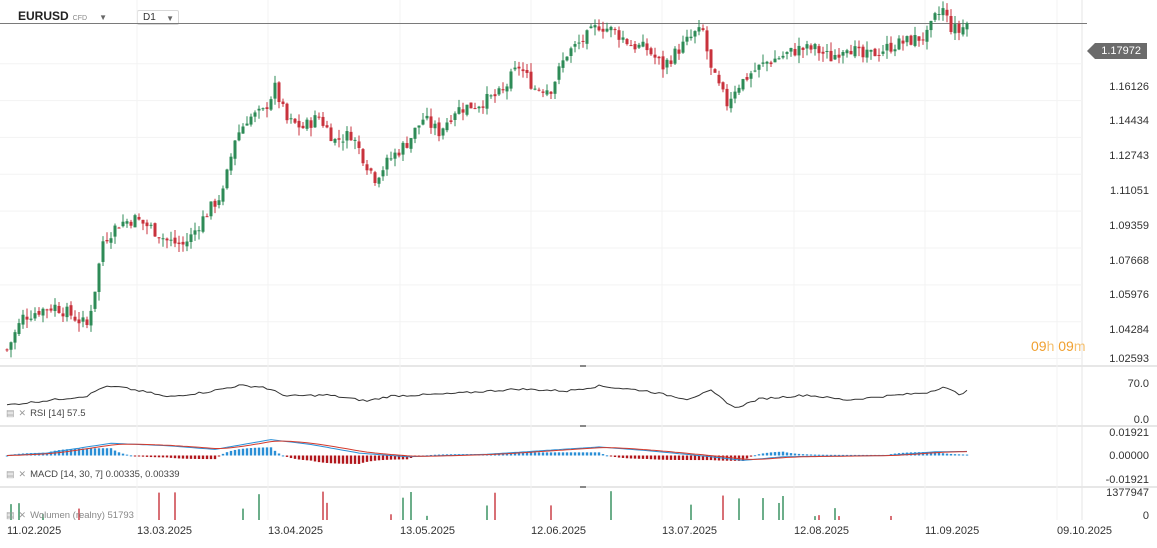  Describe the element at coordinates (822, 531) in the screenshot. I see `date-axis-label: 12.08.2025` at that location.